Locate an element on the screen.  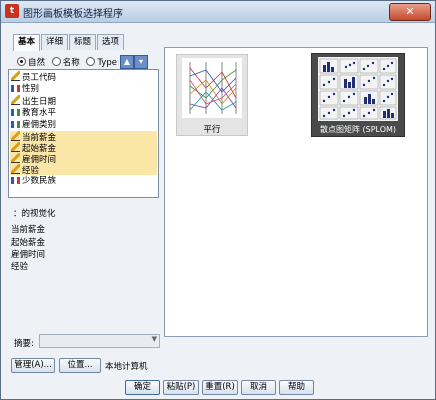
variable-item-selected: 经验 is located at coordinates (83, 170).